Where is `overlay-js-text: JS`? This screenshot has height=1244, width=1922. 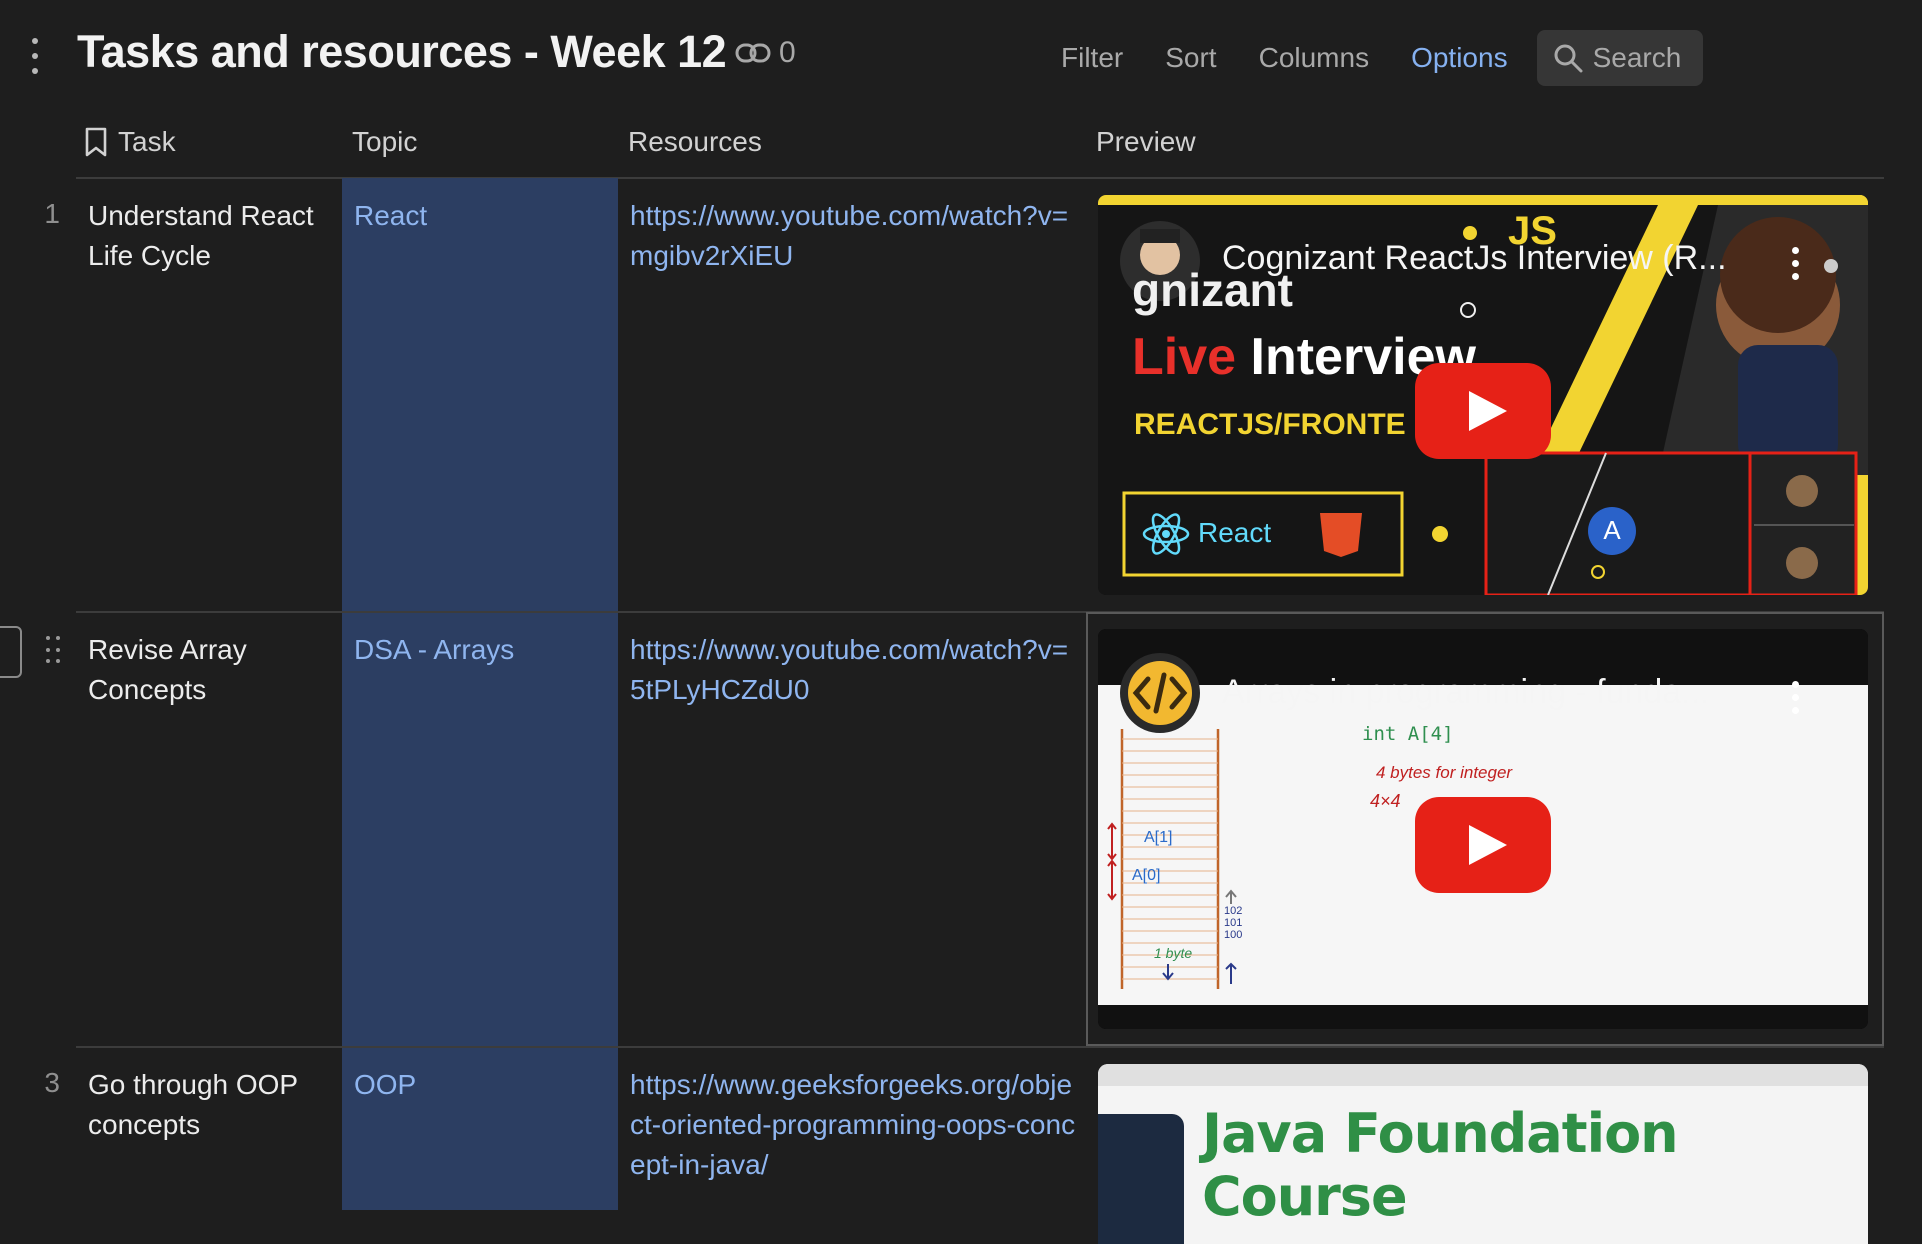
overlay-js-text: JS is located at coordinates (1532, 231).